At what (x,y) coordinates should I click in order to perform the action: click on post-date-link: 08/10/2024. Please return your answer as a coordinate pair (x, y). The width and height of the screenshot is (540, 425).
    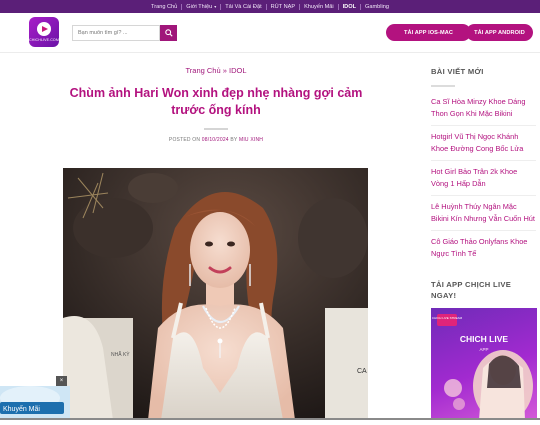
    Looking at the image, I should click on (215, 140).